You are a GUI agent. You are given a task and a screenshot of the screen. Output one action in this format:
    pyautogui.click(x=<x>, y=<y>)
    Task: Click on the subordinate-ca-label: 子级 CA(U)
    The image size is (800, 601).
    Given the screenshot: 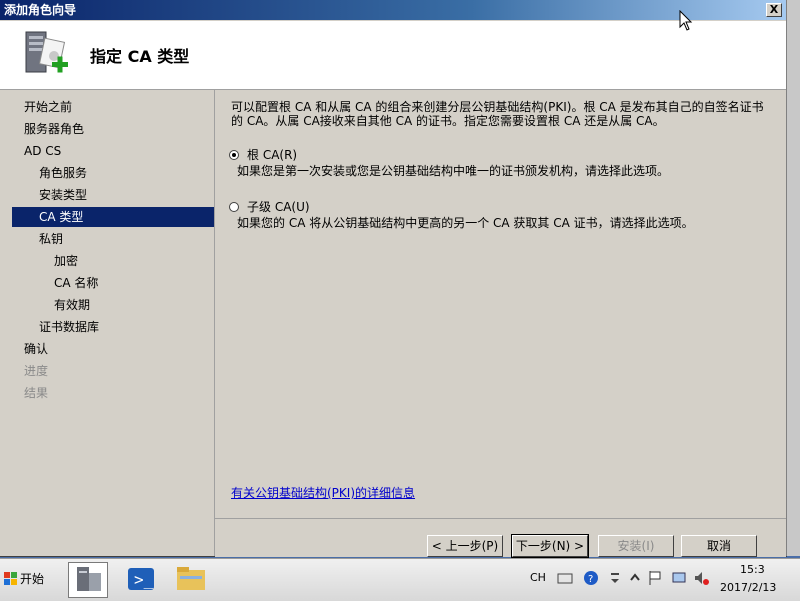 What is the action you would take?
    pyautogui.click(x=278, y=207)
    